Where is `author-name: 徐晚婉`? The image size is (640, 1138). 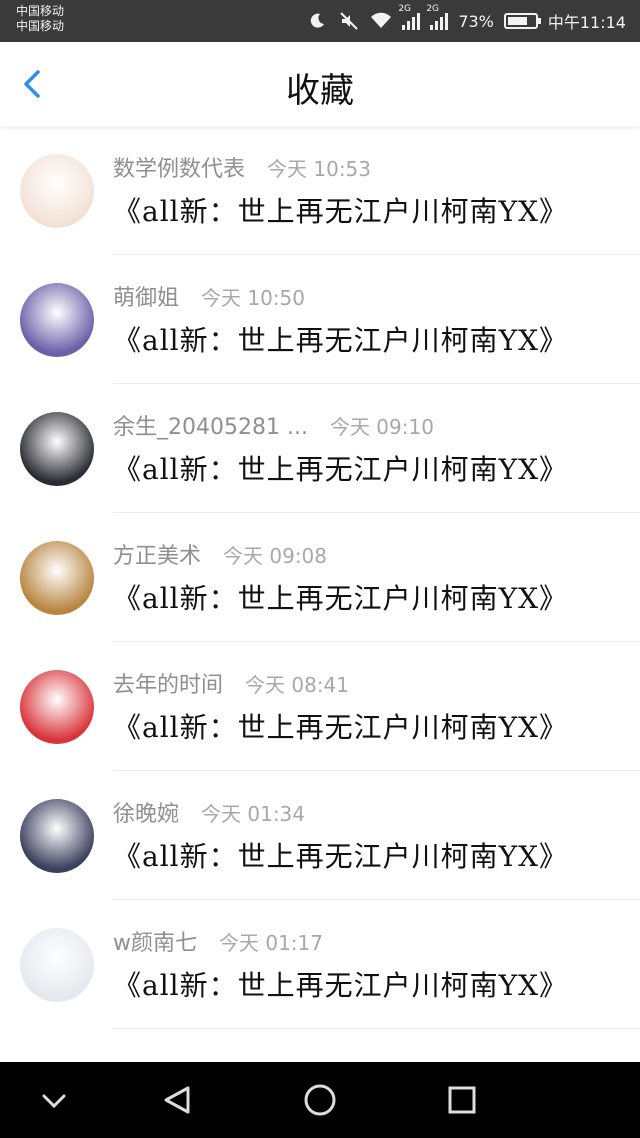
author-name: 徐晚婉 is located at coordinates (146, 812).